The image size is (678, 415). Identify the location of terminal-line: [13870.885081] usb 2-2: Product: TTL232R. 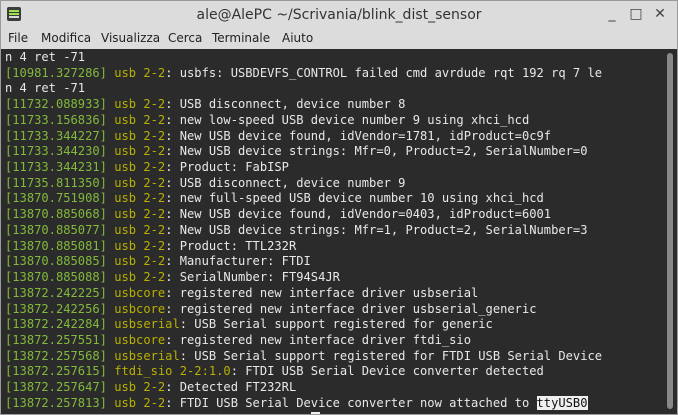
(150, 247).